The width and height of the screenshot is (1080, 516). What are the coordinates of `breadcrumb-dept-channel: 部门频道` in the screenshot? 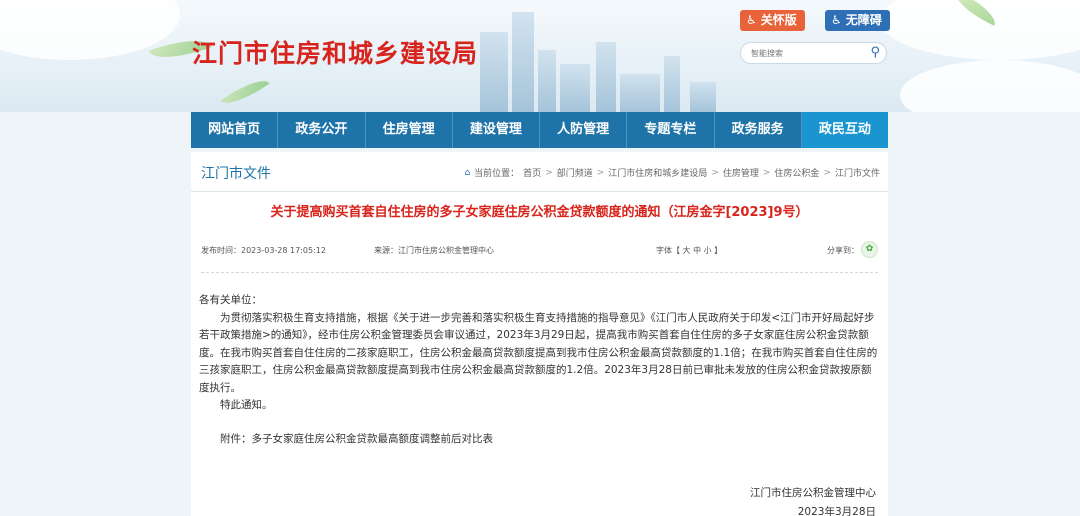 It's located at (575, 172).